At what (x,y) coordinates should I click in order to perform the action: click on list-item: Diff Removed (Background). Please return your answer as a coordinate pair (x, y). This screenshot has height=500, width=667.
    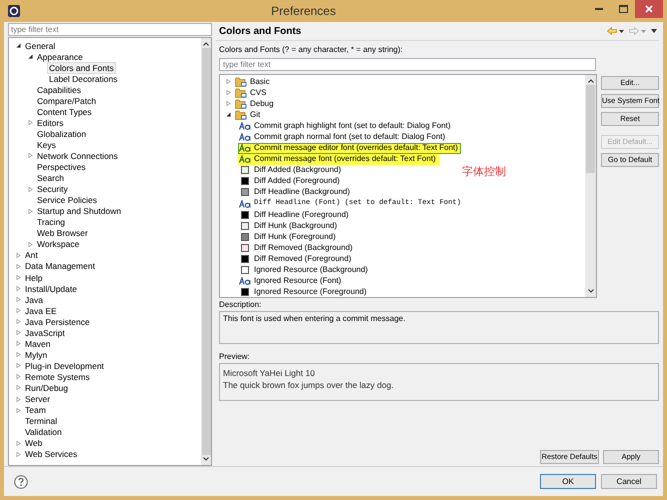
    Looking at the image, I should click on (297, 248).